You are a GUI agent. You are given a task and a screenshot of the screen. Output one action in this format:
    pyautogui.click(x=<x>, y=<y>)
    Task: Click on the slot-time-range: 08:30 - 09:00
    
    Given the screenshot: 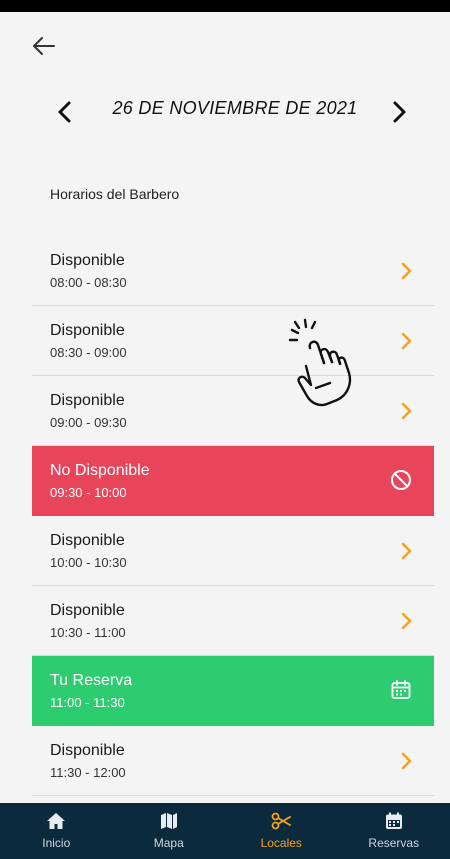 What is the action you would take?
    pyautogui.click(x=88, y=352)
    